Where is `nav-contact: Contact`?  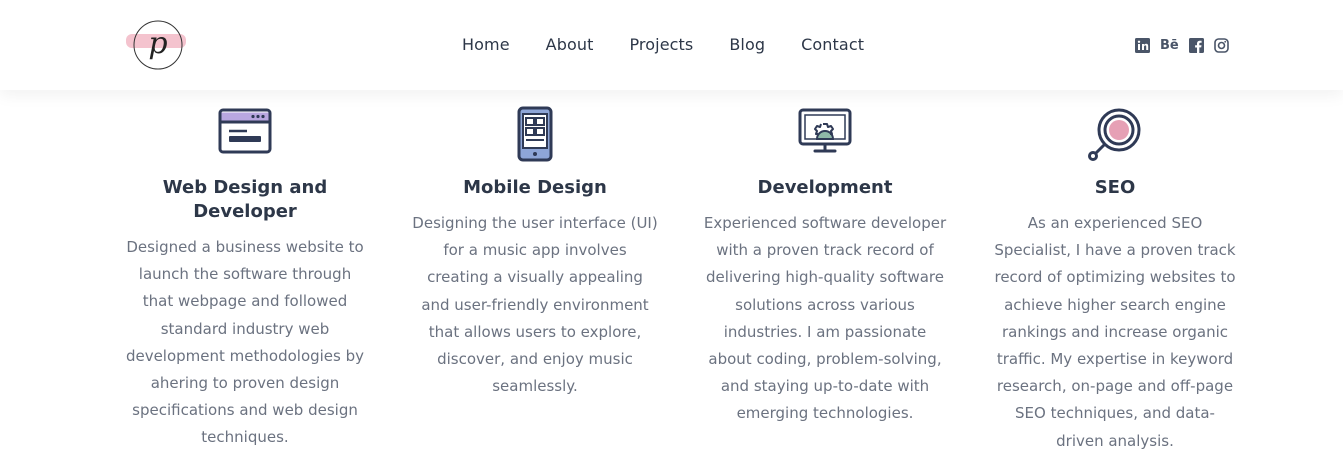 nav-contact: Contact is located at coordinates (832, 45).